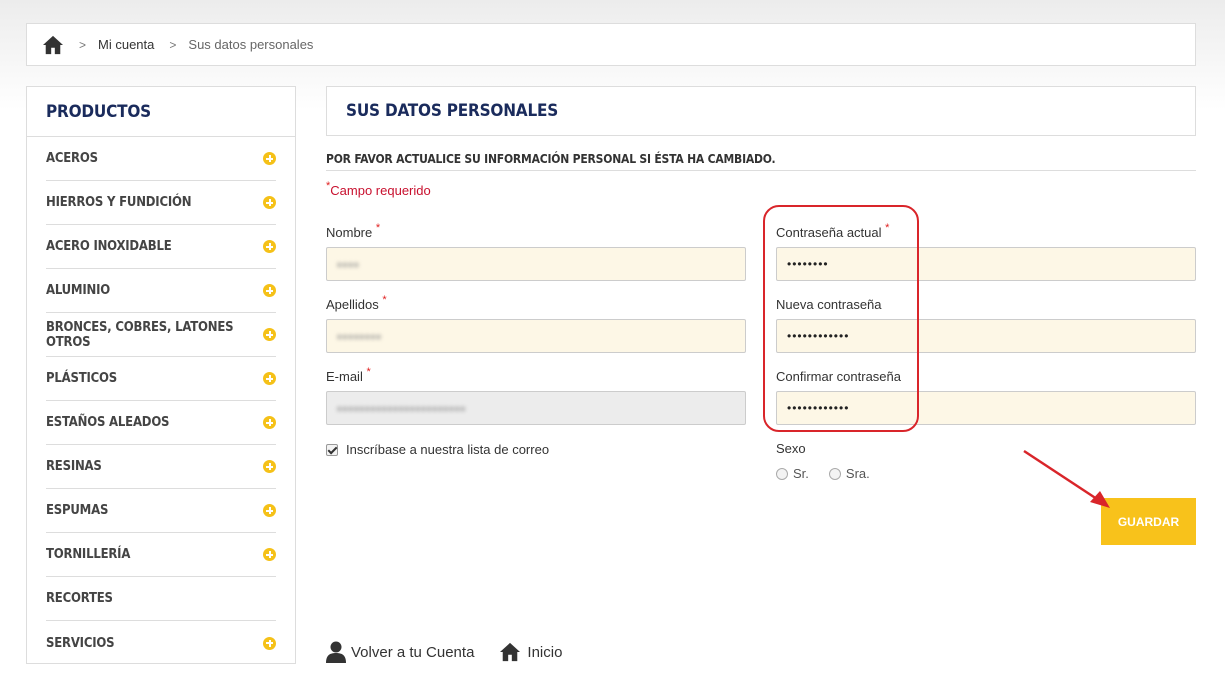 This screenshot has height=678, width=1225. I want to click on page-title: SUS DATOS PERSONALES, so click(761, 111).